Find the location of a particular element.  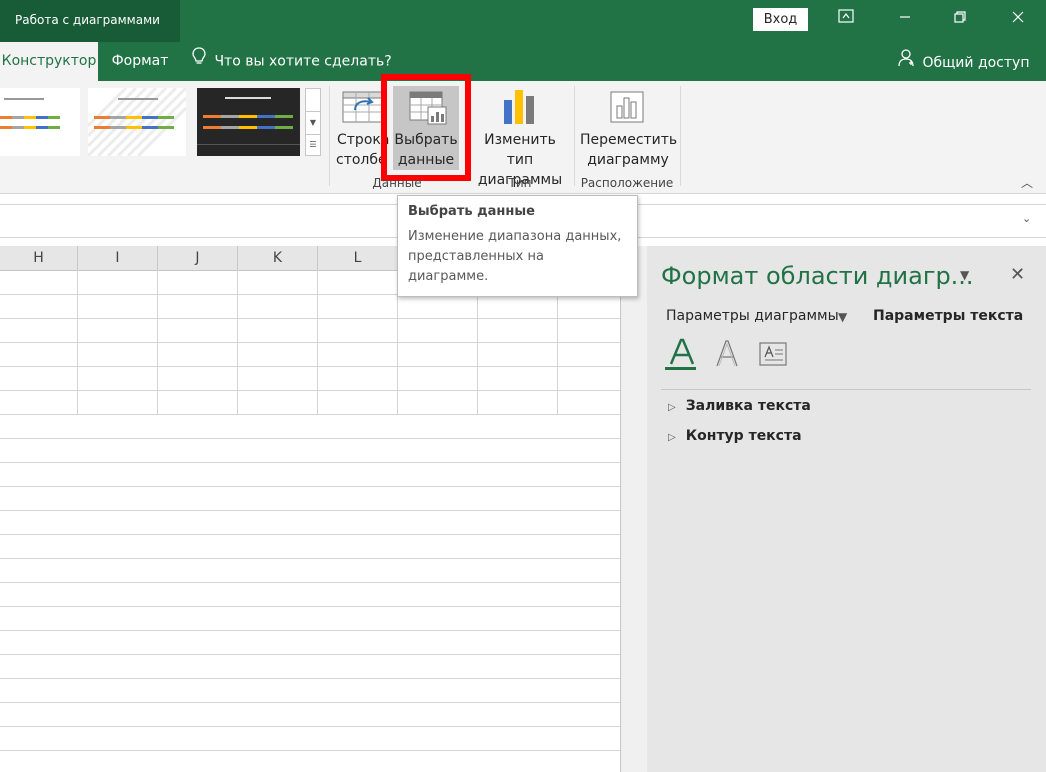

person-icon is located at coordinates (906, 63).